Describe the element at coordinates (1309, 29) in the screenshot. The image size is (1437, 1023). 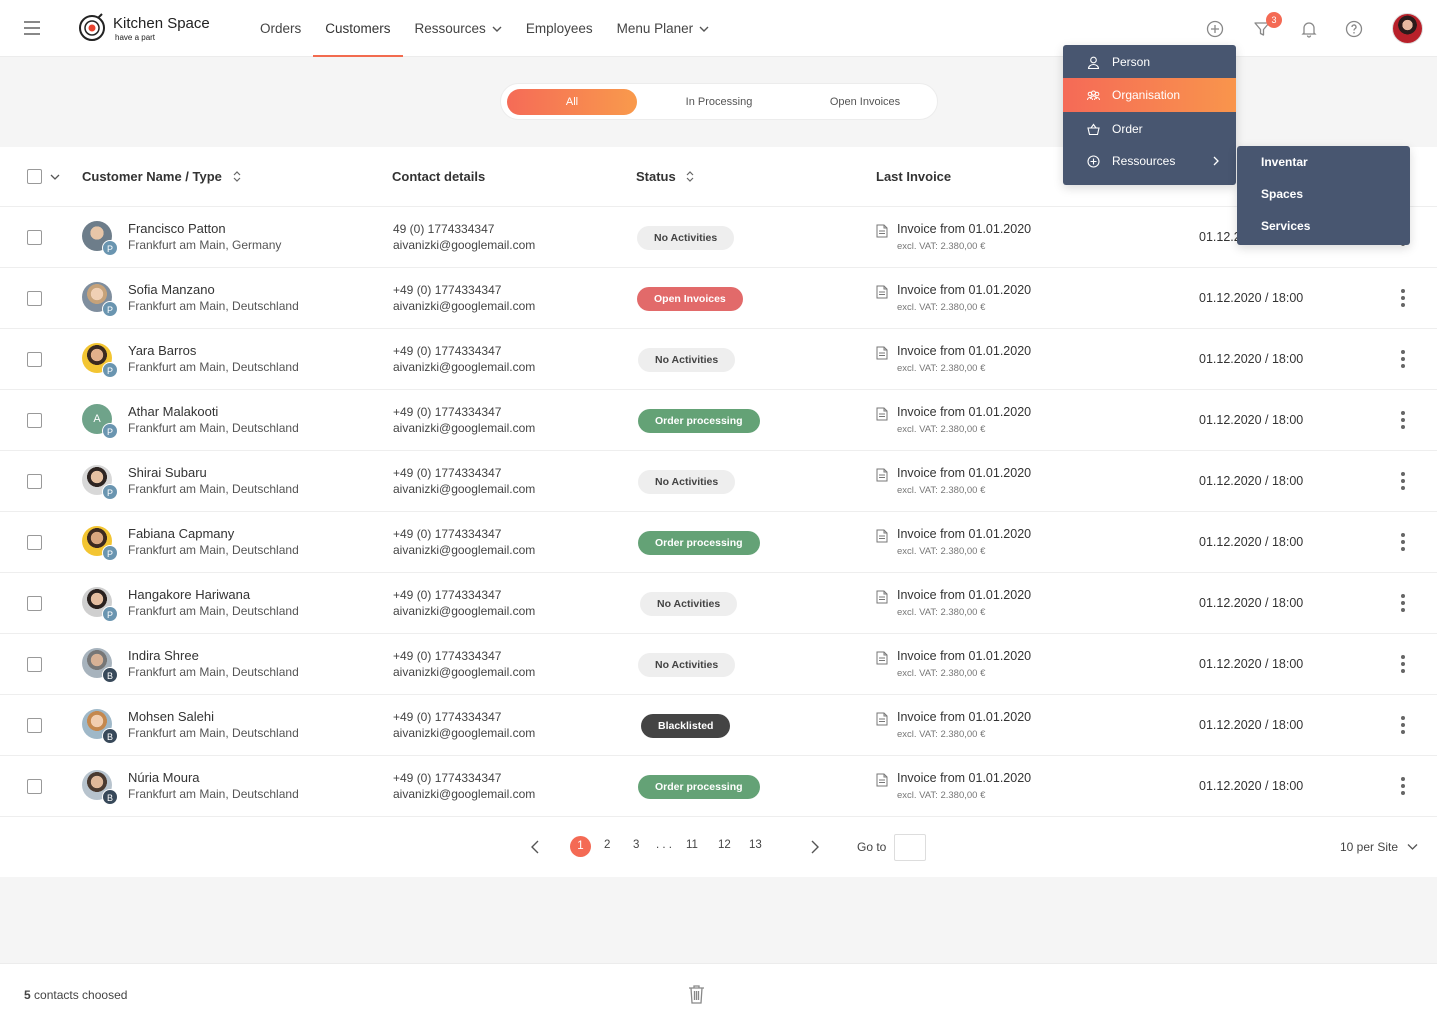
I see `bell-icon` at that location.